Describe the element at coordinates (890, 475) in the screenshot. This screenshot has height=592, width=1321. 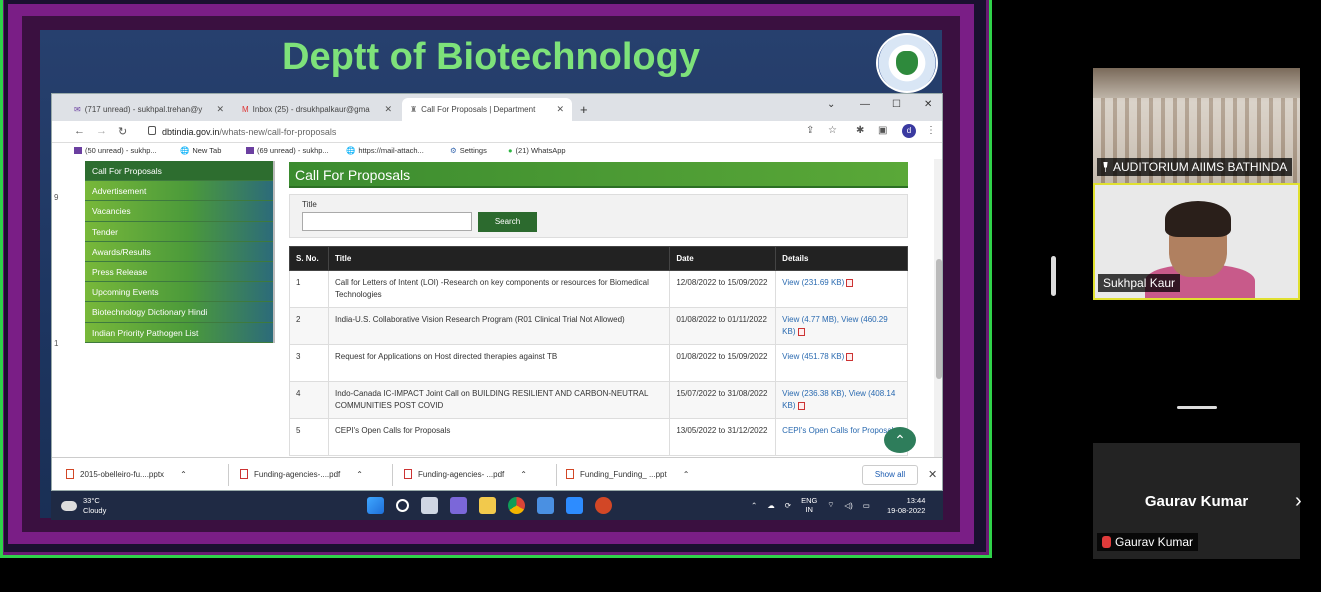
I see `show-all-button: Show all` at that location.